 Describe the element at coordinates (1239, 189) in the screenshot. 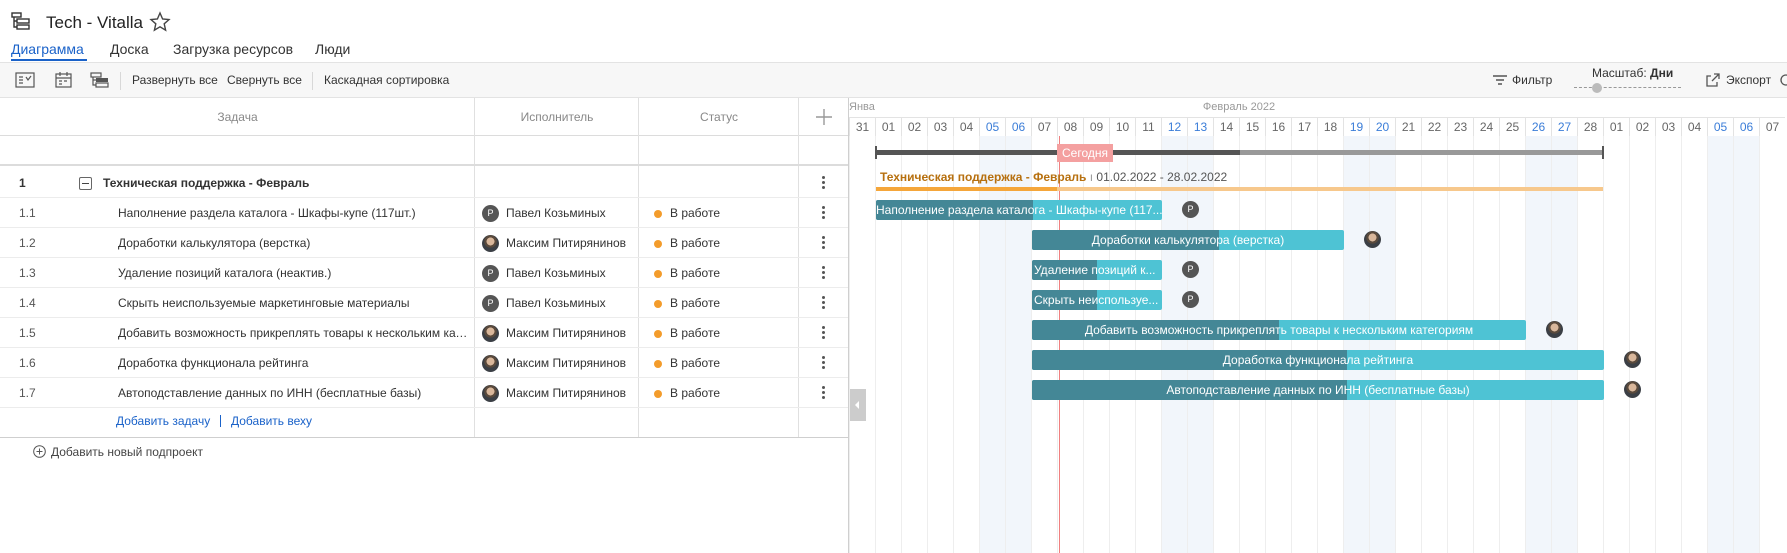

I see `group-bar` at that location.